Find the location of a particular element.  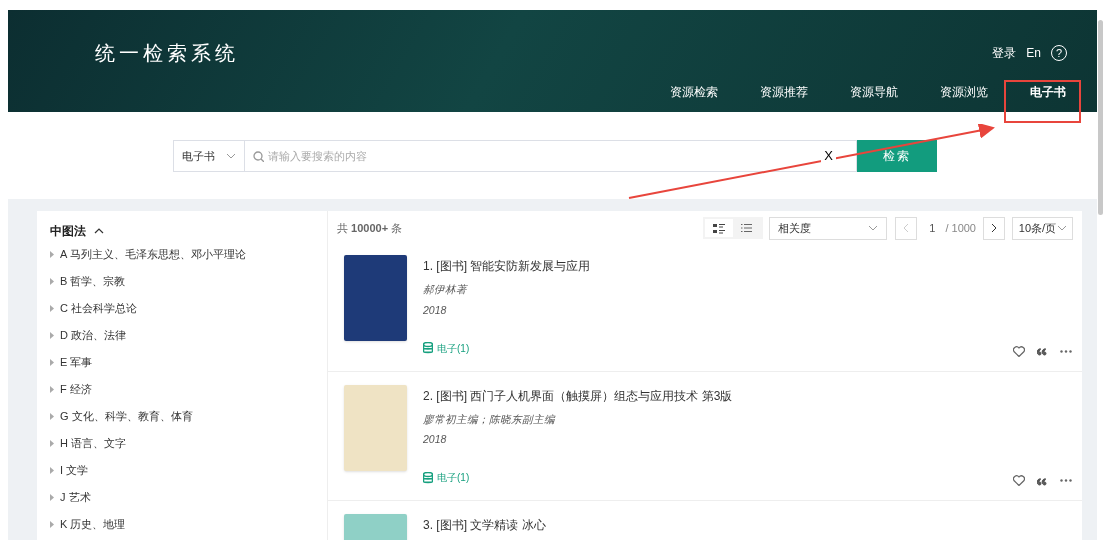

category-link: I 文学 is located at coordinates (74, 470).